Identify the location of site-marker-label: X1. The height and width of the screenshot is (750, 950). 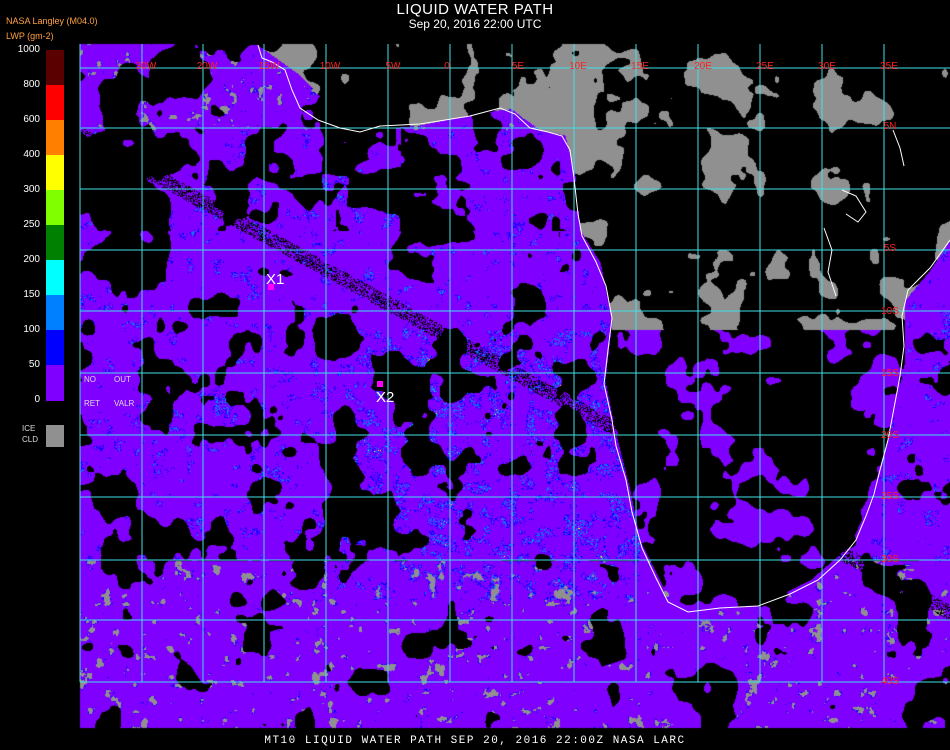
(275, 279).